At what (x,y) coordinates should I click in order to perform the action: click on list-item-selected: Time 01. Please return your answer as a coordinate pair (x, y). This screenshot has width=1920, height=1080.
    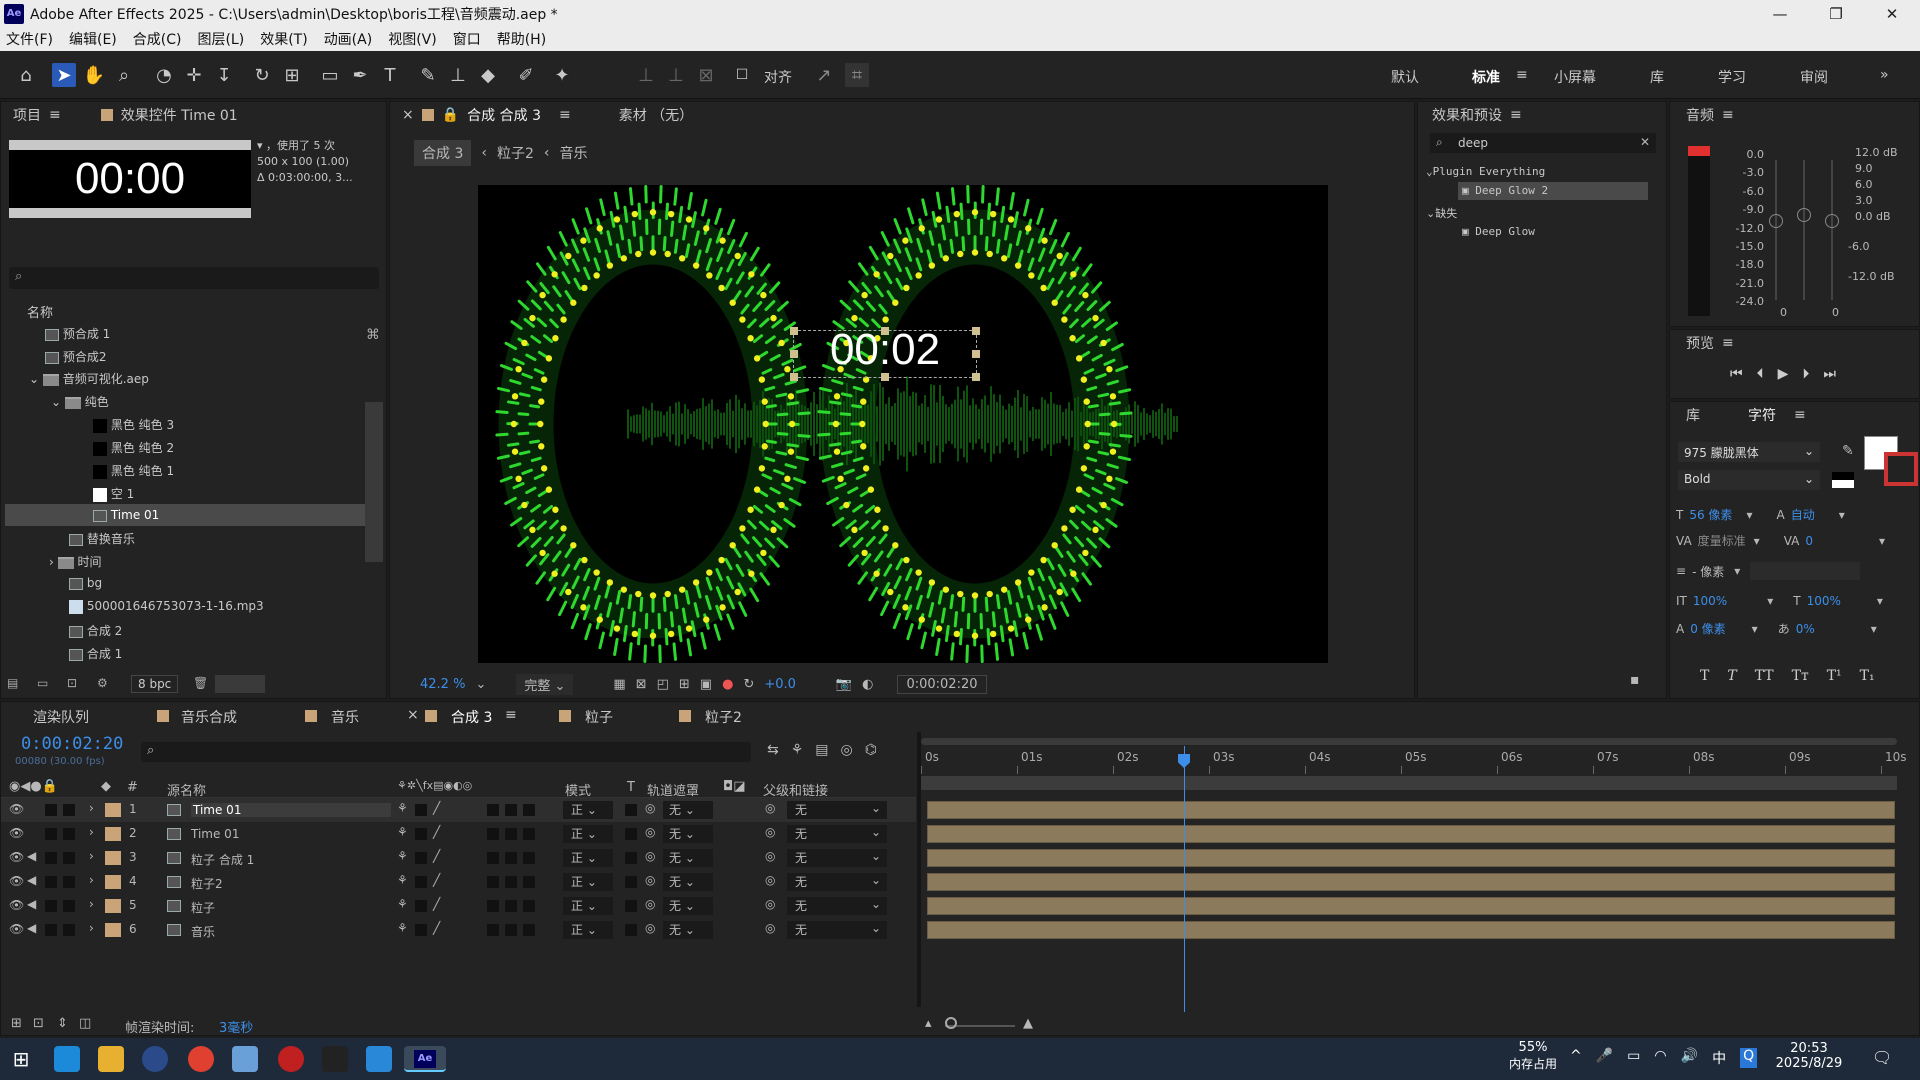
    Looking at the image, I should click on (126, 515).